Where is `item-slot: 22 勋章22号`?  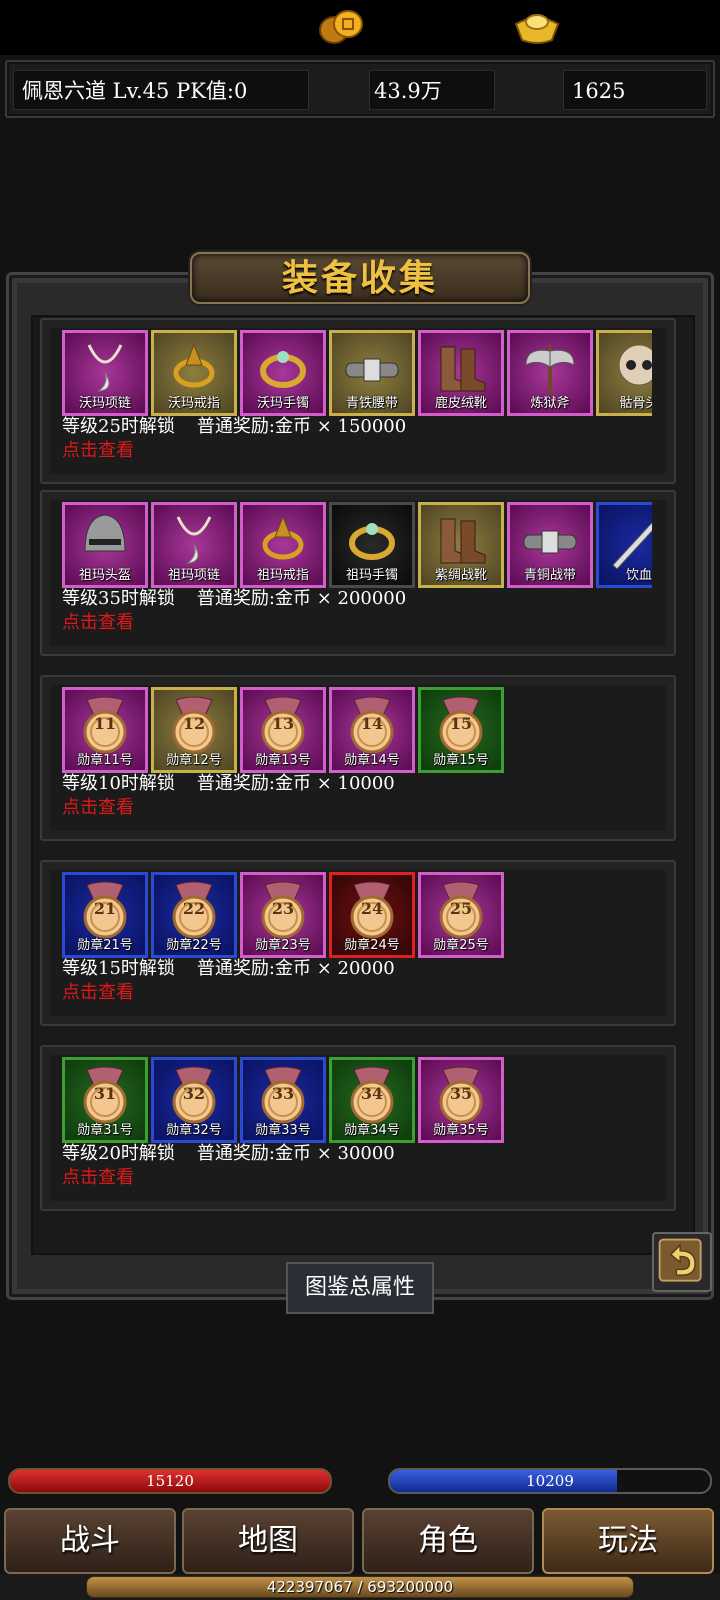
item-slot: 22 勋章22号 is located at coordinates (194, 915).